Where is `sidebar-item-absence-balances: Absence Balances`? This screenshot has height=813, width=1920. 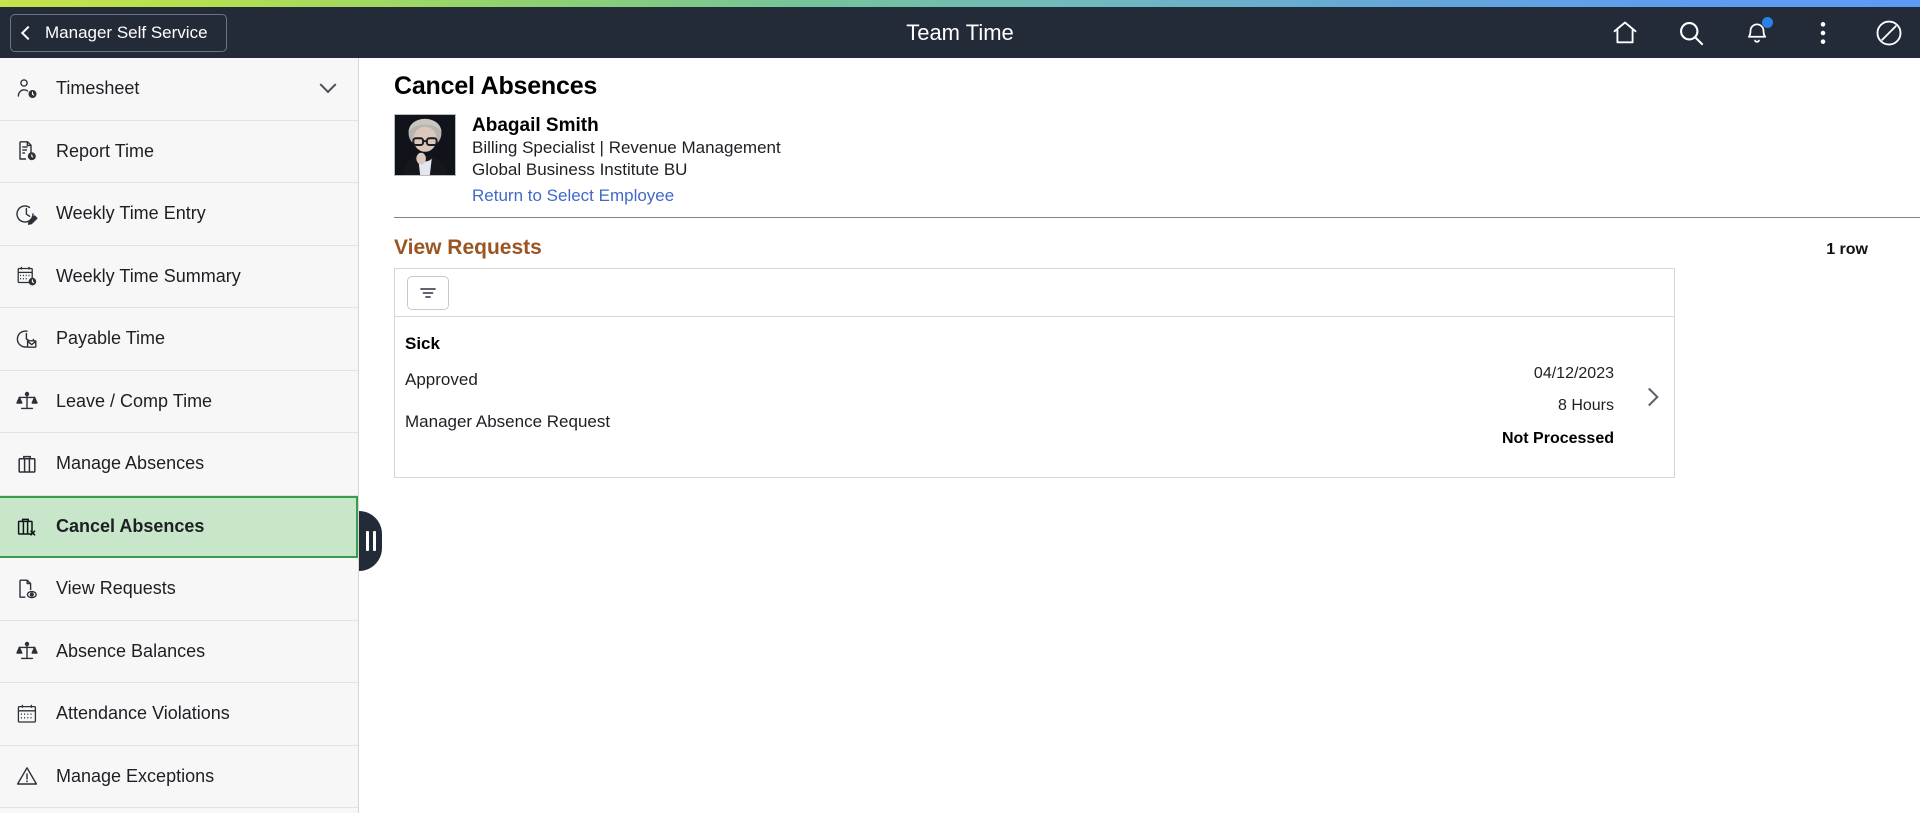 sidebar-item-absence-balances: Absence Balances is located at coordinates (179, 651).